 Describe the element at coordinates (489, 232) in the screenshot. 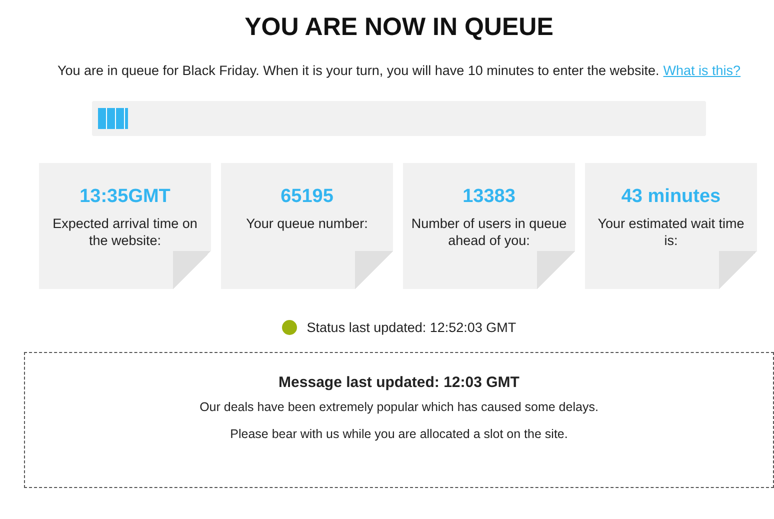

I see `card-label: Number of users in queue ahead of you:` at that location.